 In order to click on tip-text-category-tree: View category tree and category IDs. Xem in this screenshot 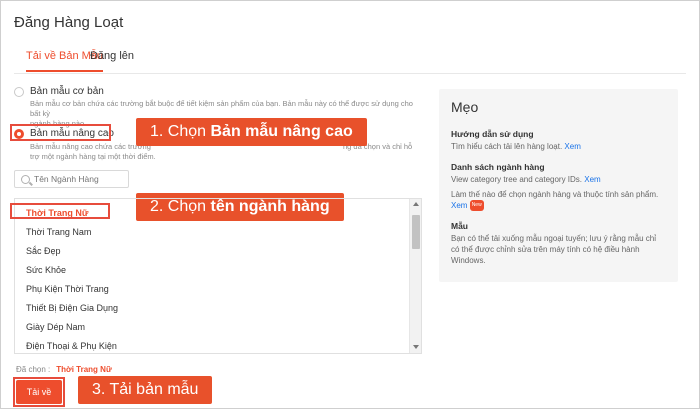, I will do `click(558, 179)`.